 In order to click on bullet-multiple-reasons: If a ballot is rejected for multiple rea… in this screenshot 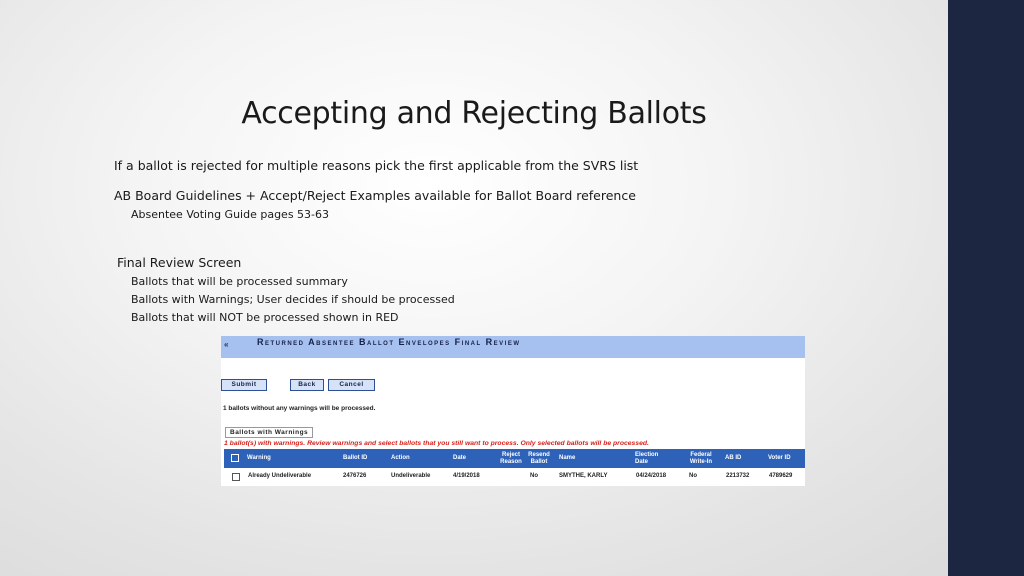, I will do `click(376, 165)`.